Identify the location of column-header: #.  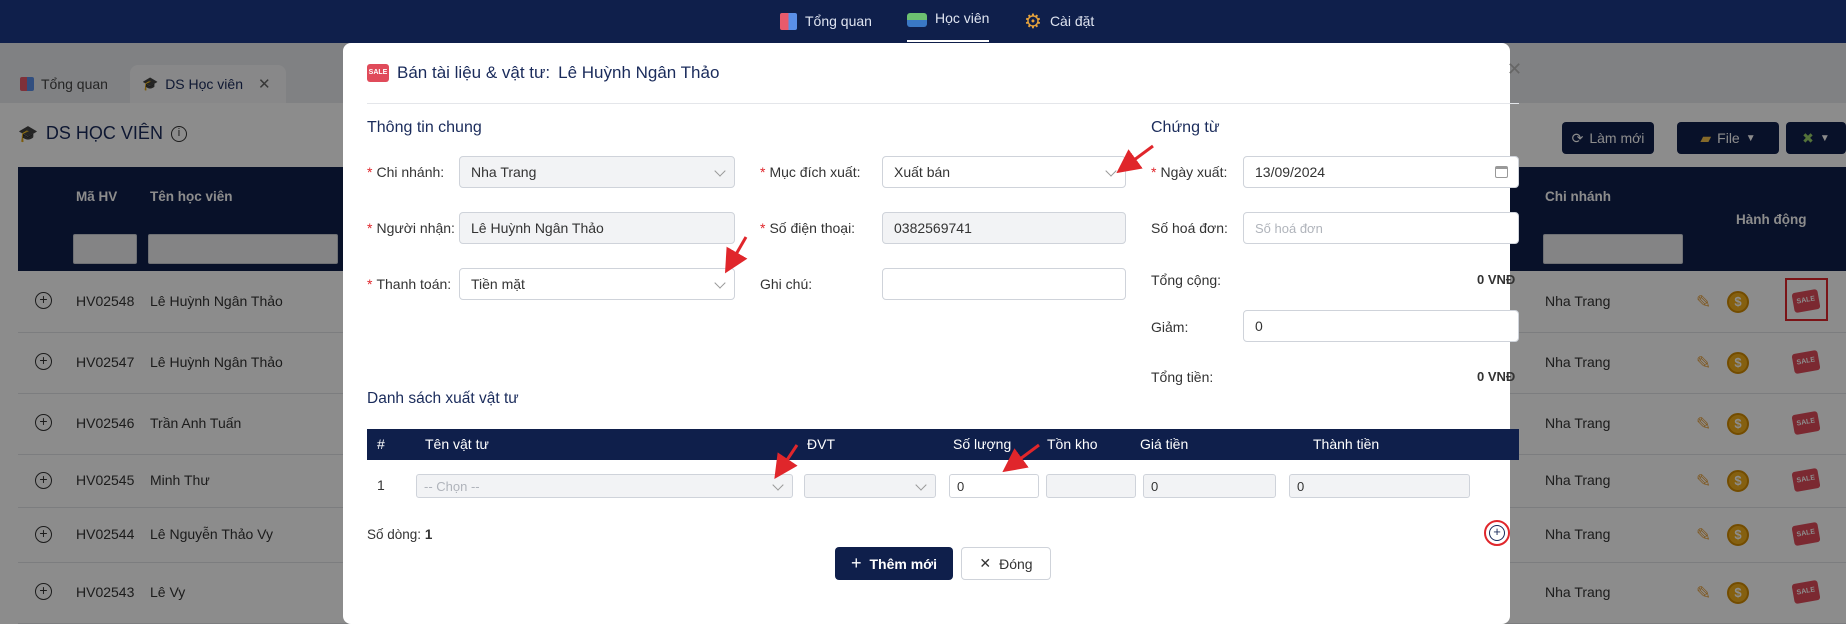
(381, 444).